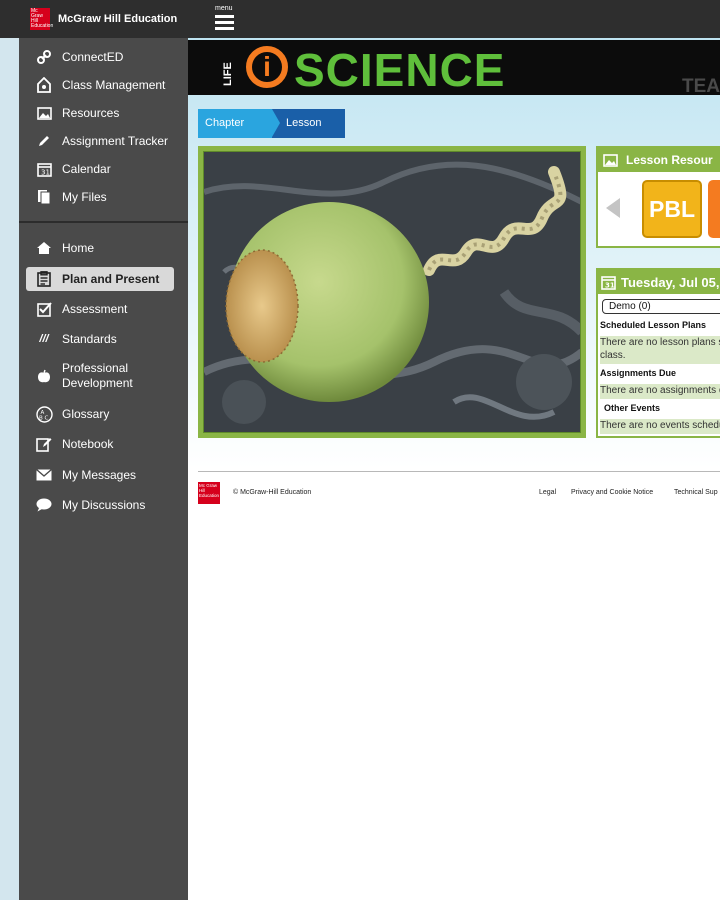 The height and width of the screenshot is (900, 720). I want to click on sidebar-item-resources: Resources, so click(100, 113).